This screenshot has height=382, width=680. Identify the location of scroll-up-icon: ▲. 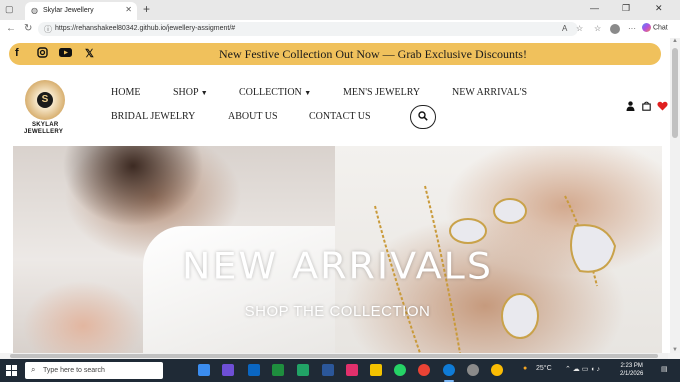
(675, 41).